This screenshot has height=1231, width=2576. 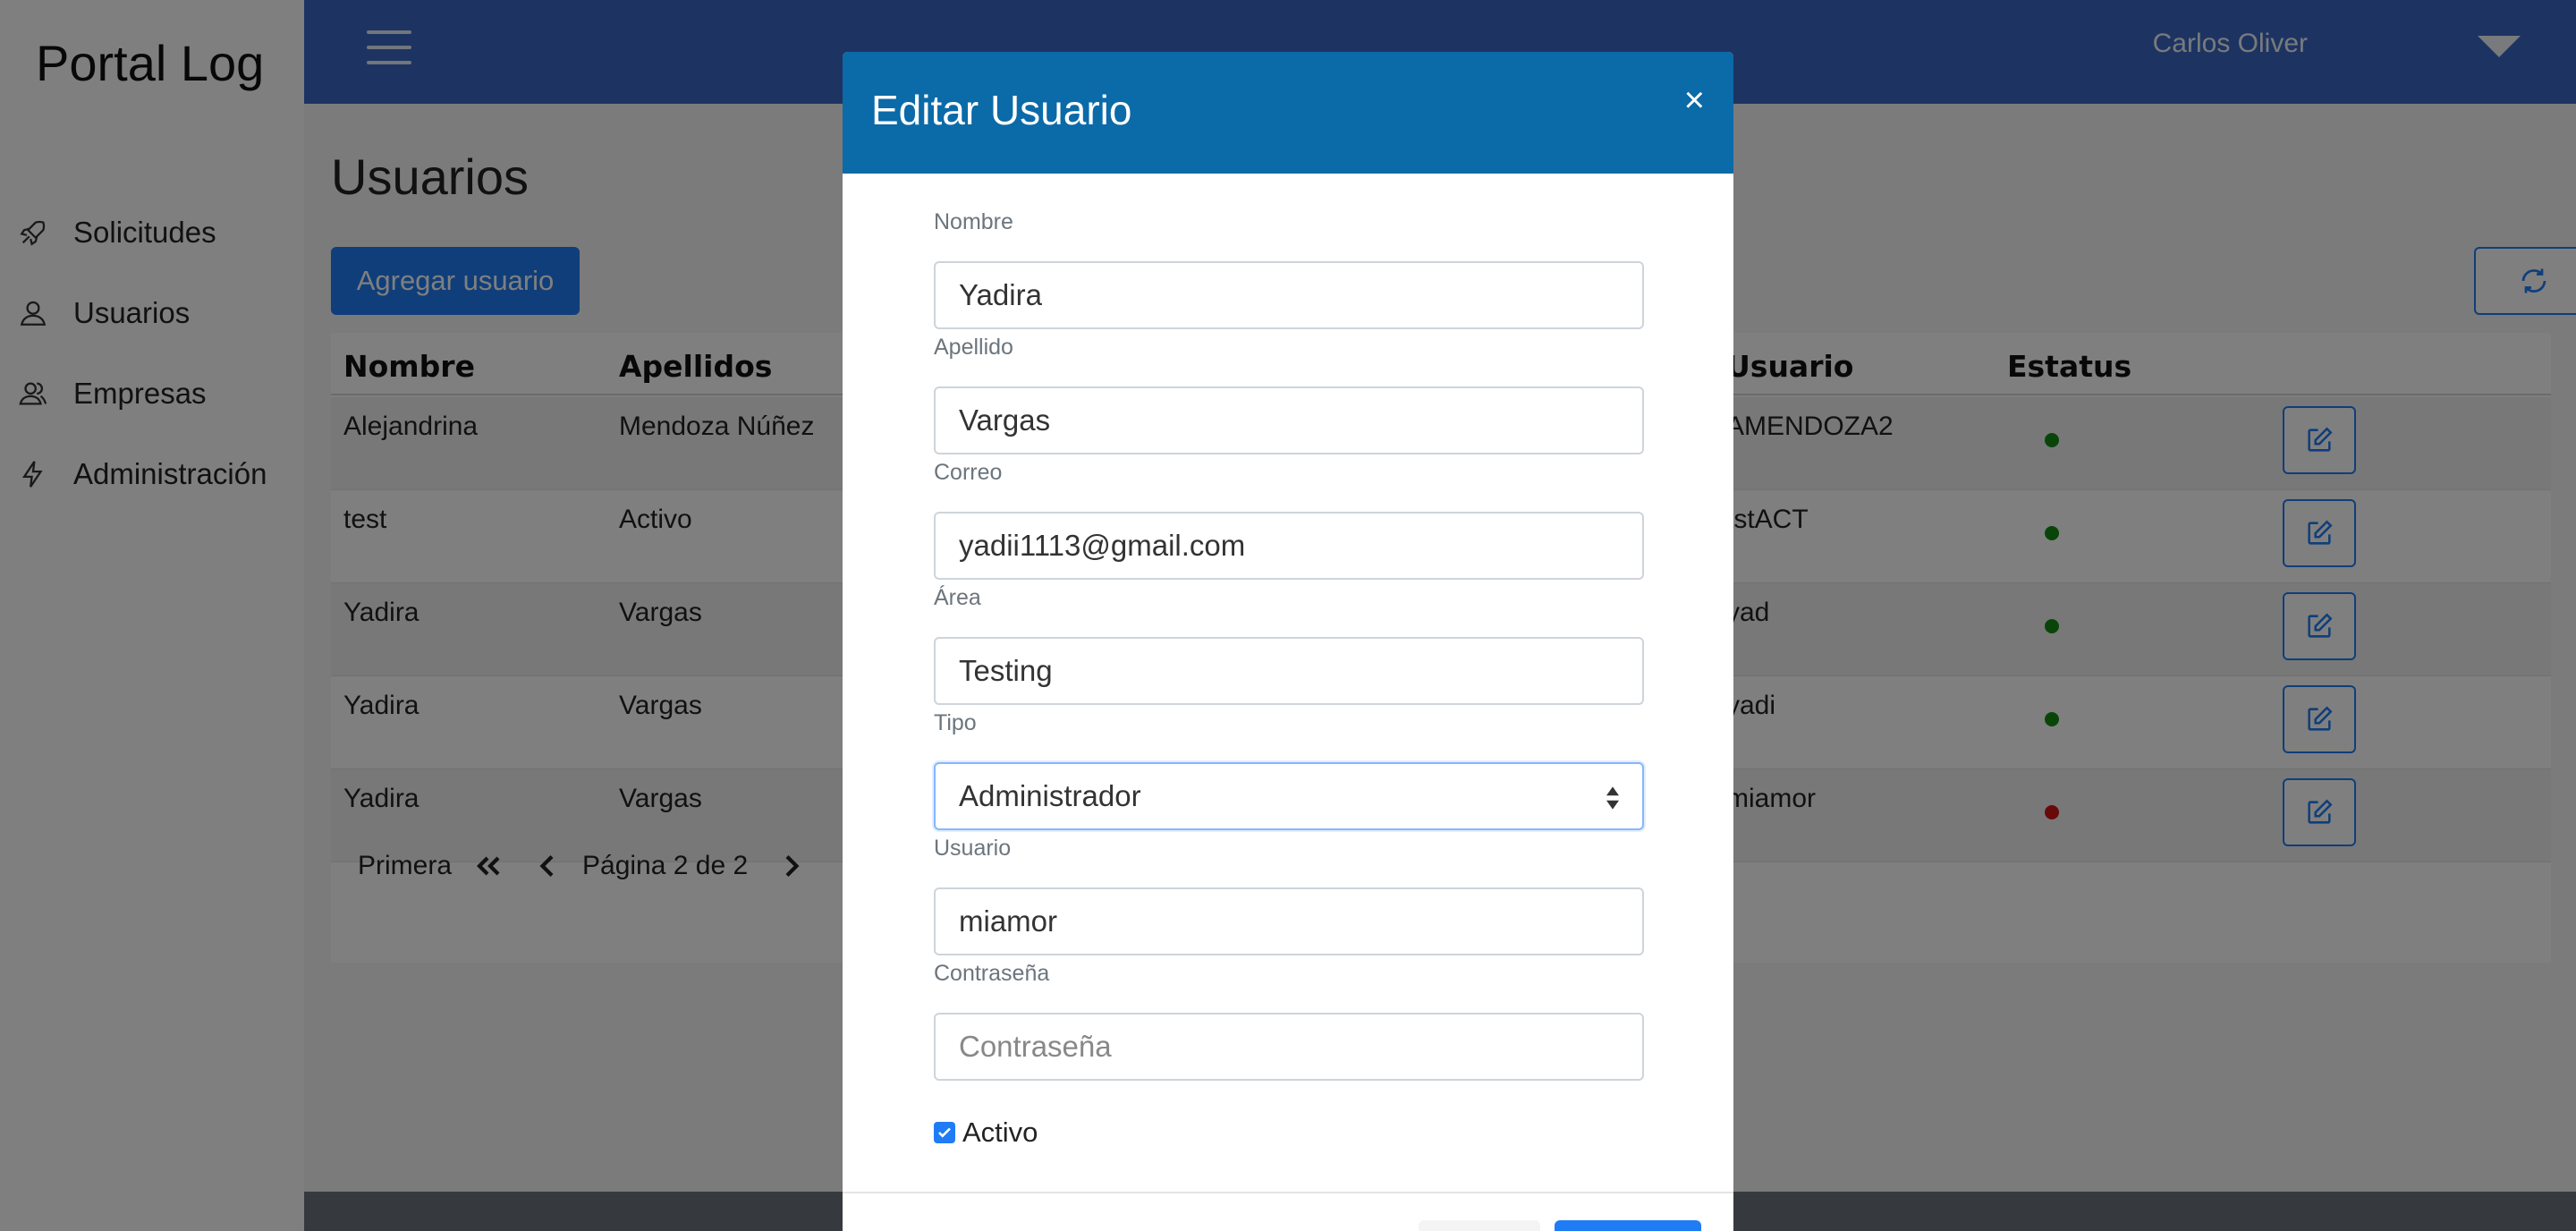 What do you see at coordinates (1628, 1225) in the screenshot?
I see `save-button` at bounding box center [1628, 1225].